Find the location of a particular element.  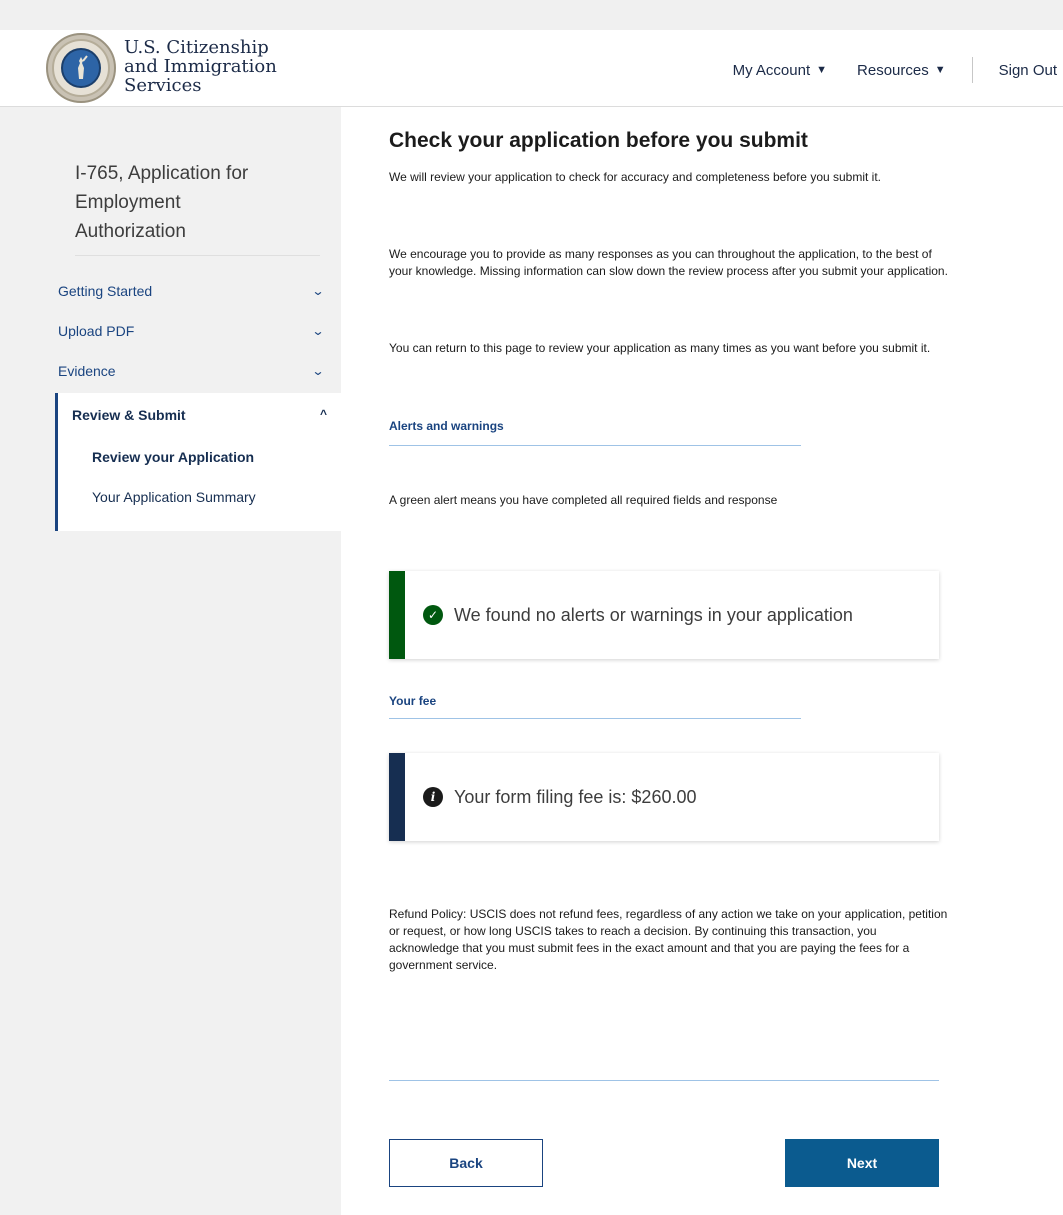

next-button: Next is located at coordinates (862, 1163).